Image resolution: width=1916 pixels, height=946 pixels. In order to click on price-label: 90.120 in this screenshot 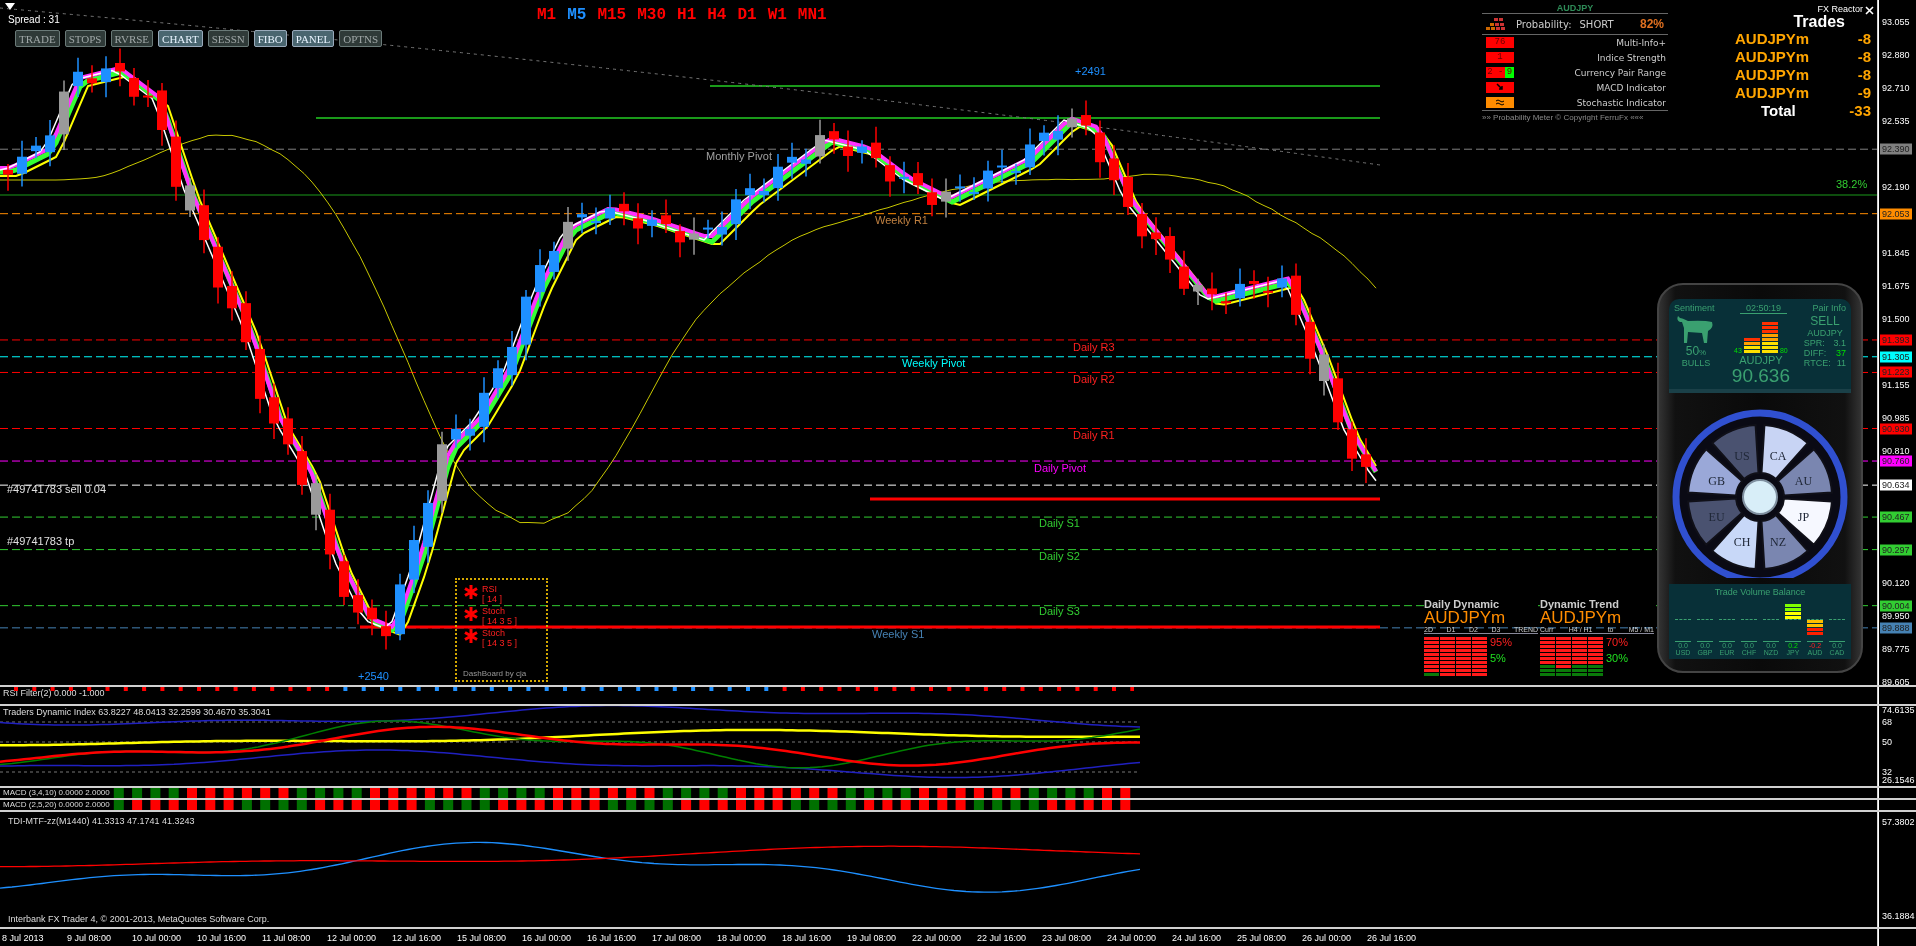, I will do `click(1896, 583)`.